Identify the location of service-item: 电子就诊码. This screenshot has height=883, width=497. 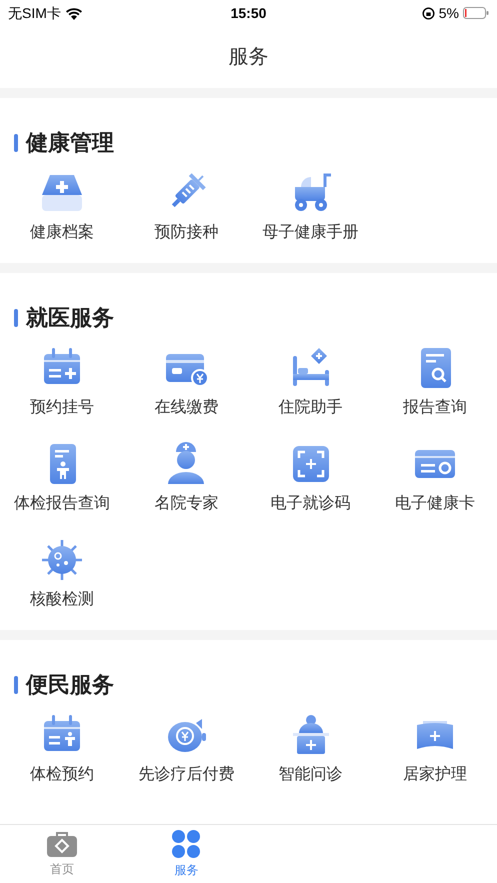
(310, 478).